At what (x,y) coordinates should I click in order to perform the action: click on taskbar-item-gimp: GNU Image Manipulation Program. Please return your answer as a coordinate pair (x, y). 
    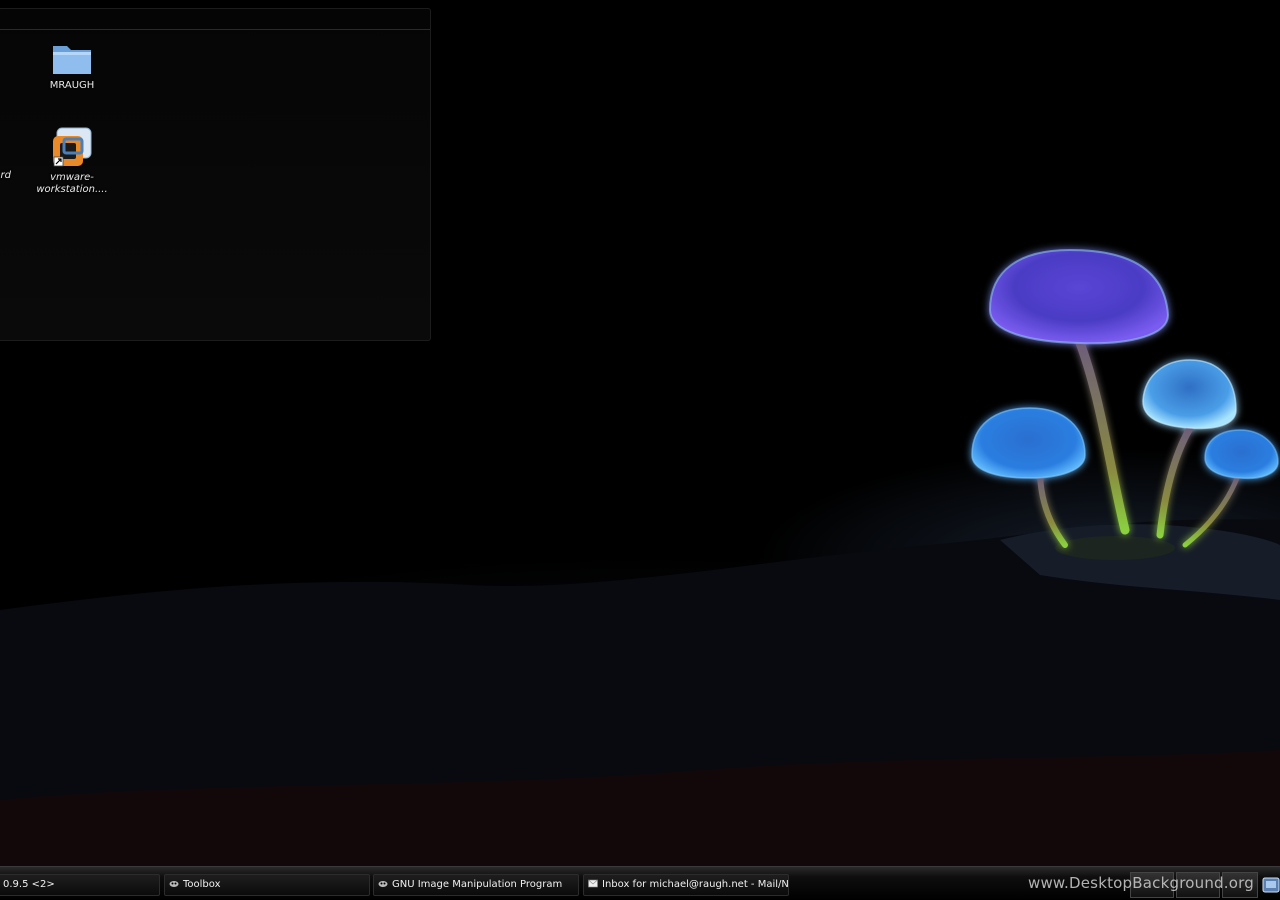
    Looking at the image, I should click on (476, 885).